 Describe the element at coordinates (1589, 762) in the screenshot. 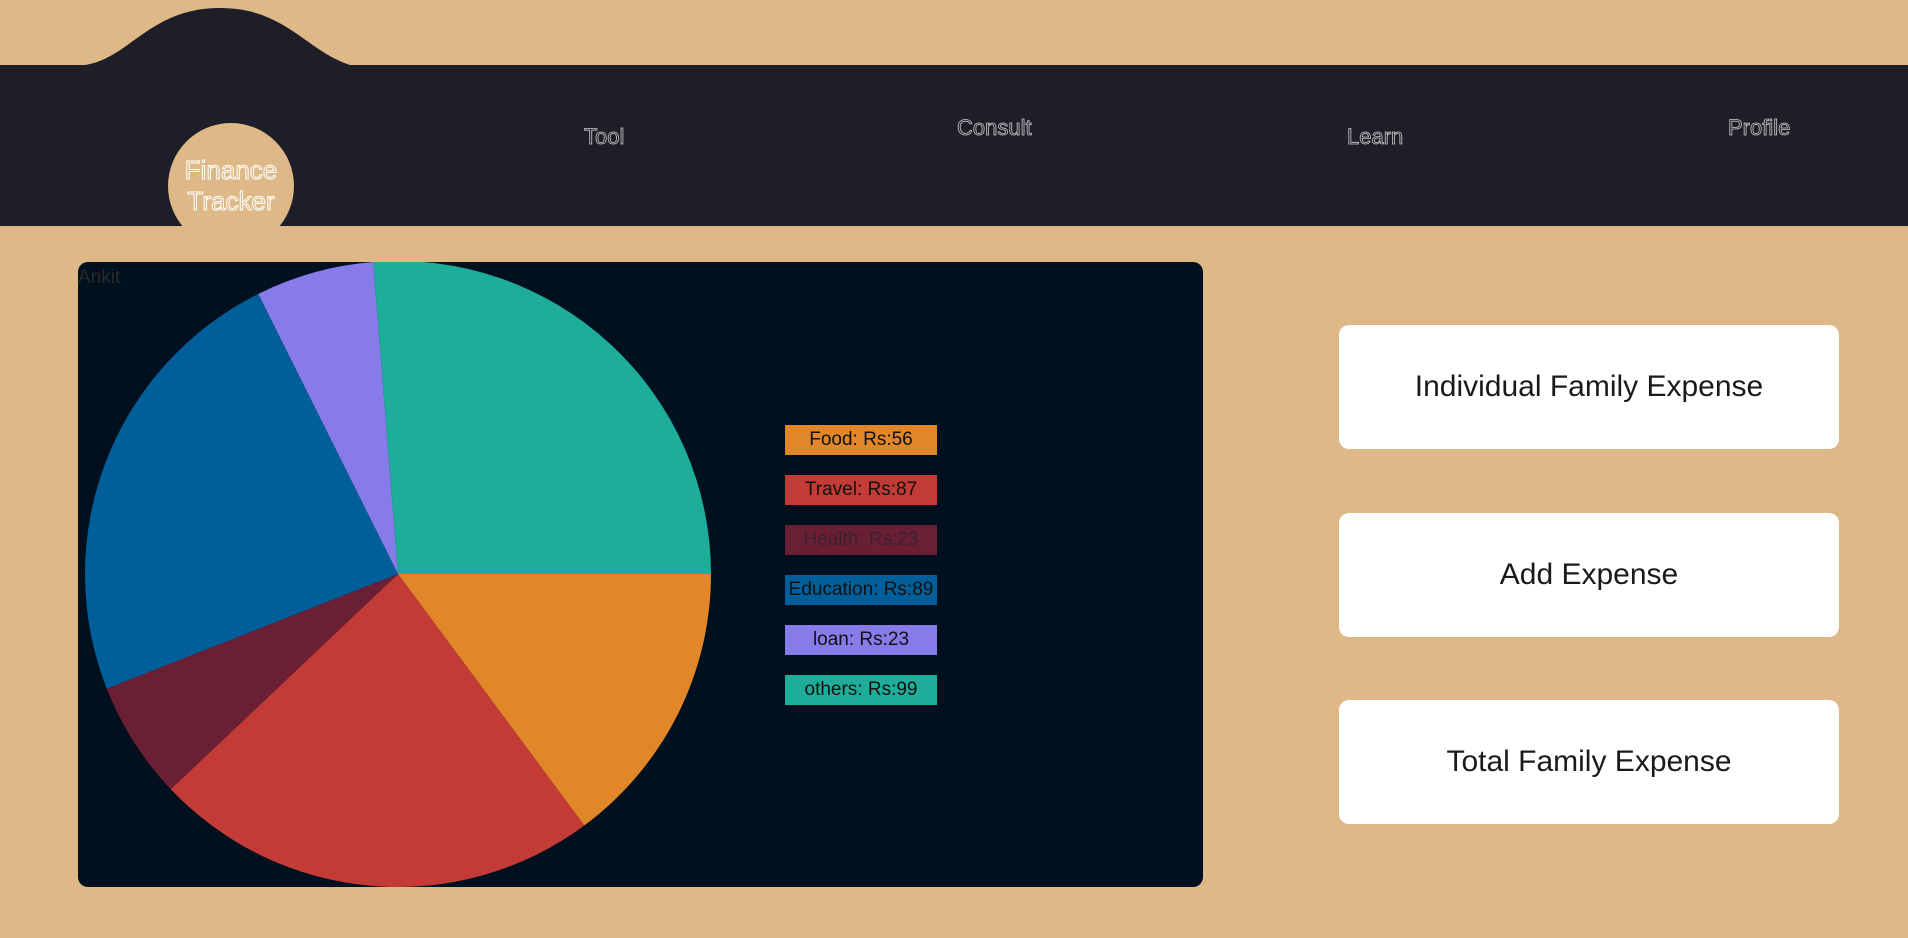

I see `total-family-expense-button: Total Family Expense` at that location.